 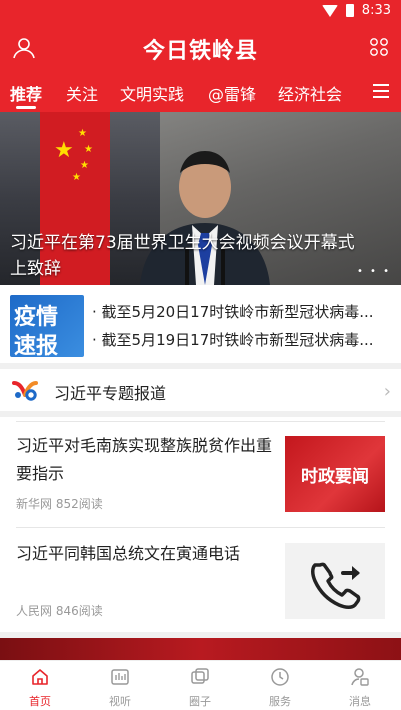 I want to click on media-icon, so click(x=120, y=677).